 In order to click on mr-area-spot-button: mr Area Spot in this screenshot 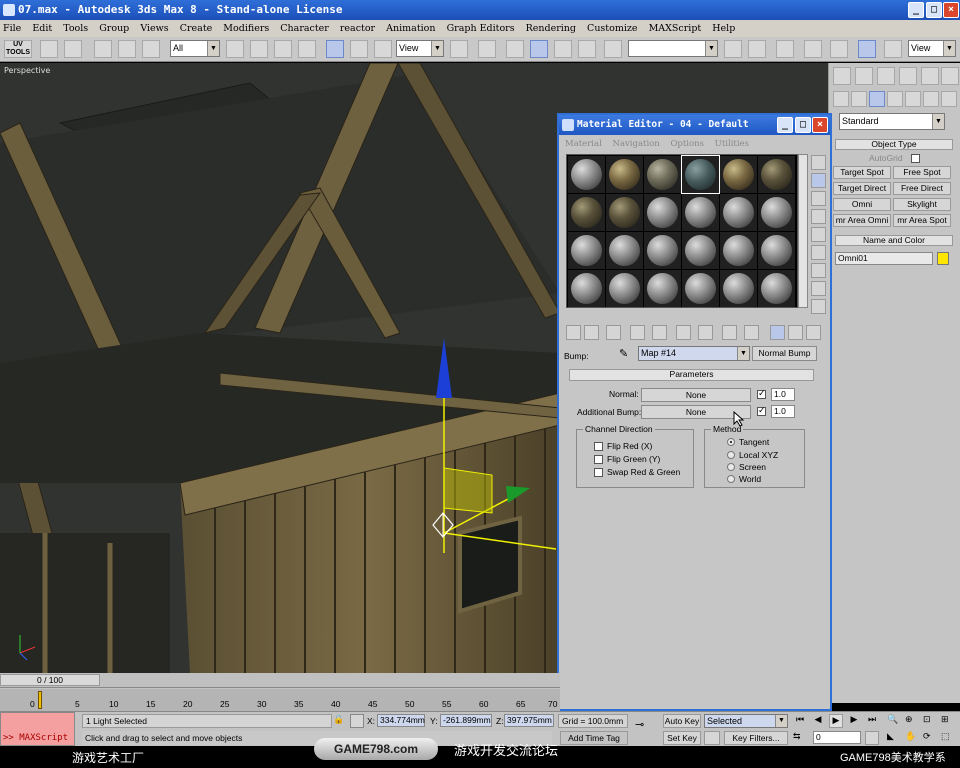, I will do `click(922, 220)`.